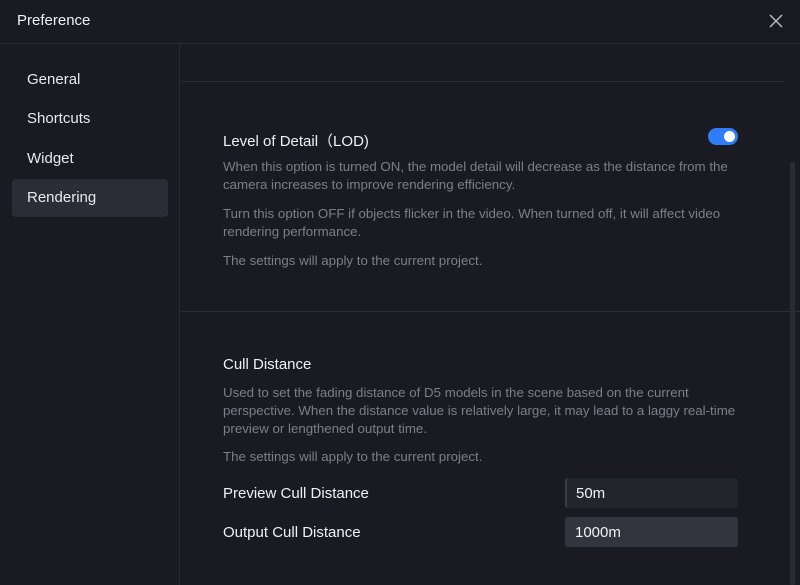 This screenshot has width=800, height=585. Describe the element at coordinates (267, 364) in the screenshot. I see `cull-title: Cull Distance` at that location.